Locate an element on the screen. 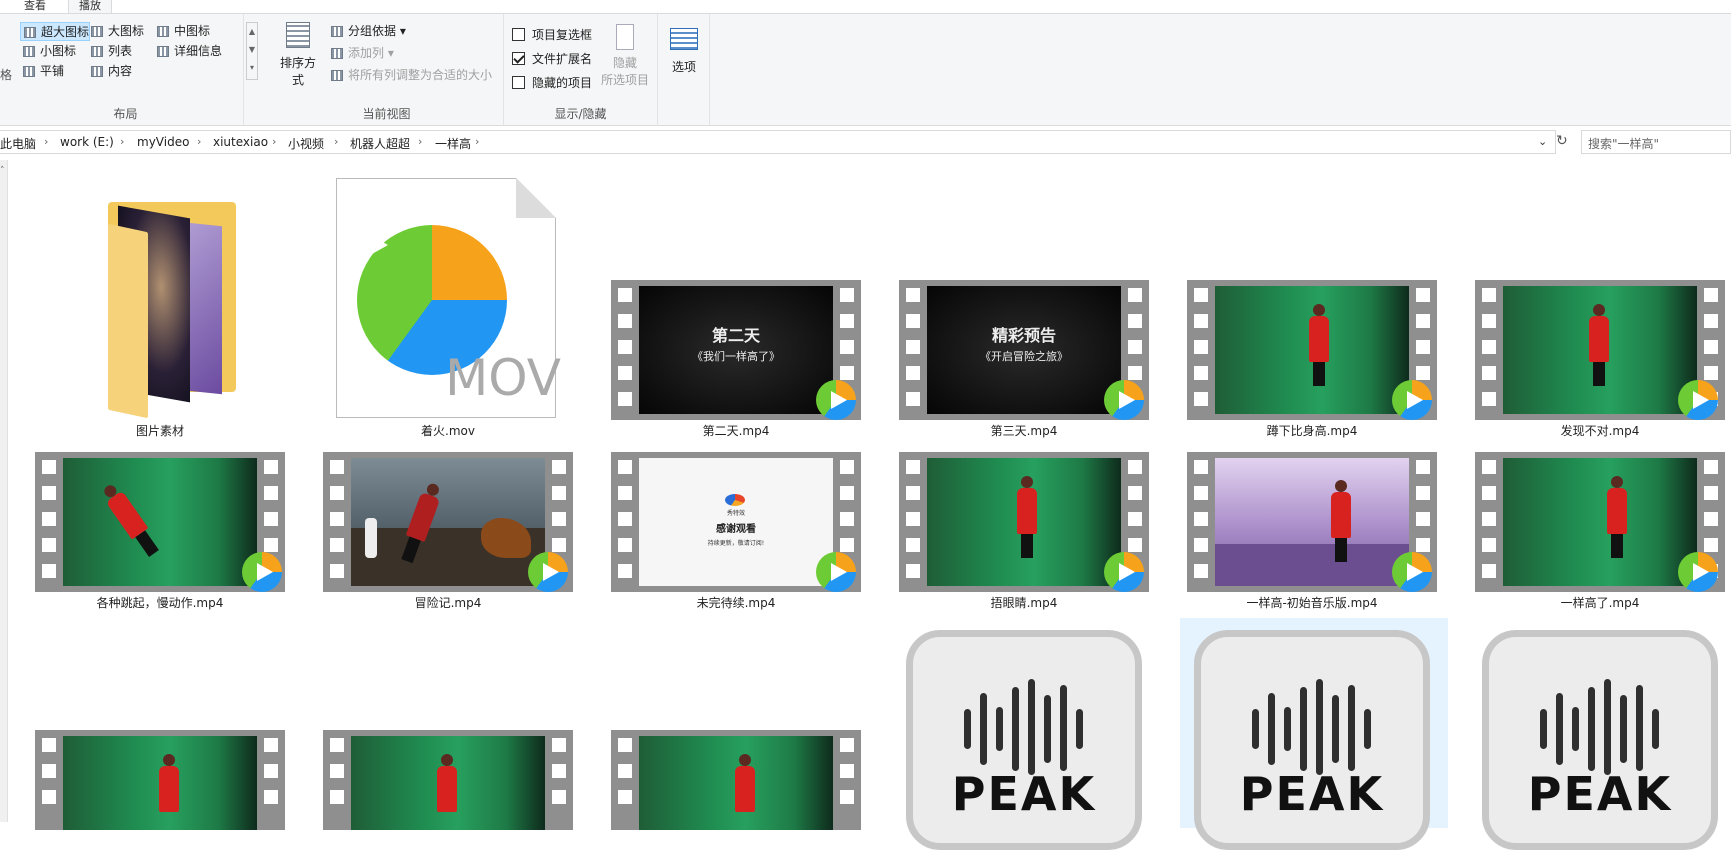  options-icon is located at coordinates (684, 39).